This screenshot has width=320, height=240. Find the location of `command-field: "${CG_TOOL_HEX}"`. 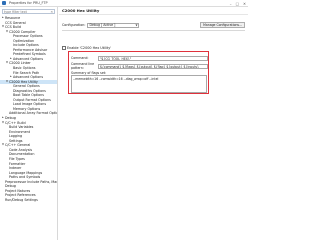

command-field: "${CG_TOOL_HEX}" is located at coordinates (153, 58).